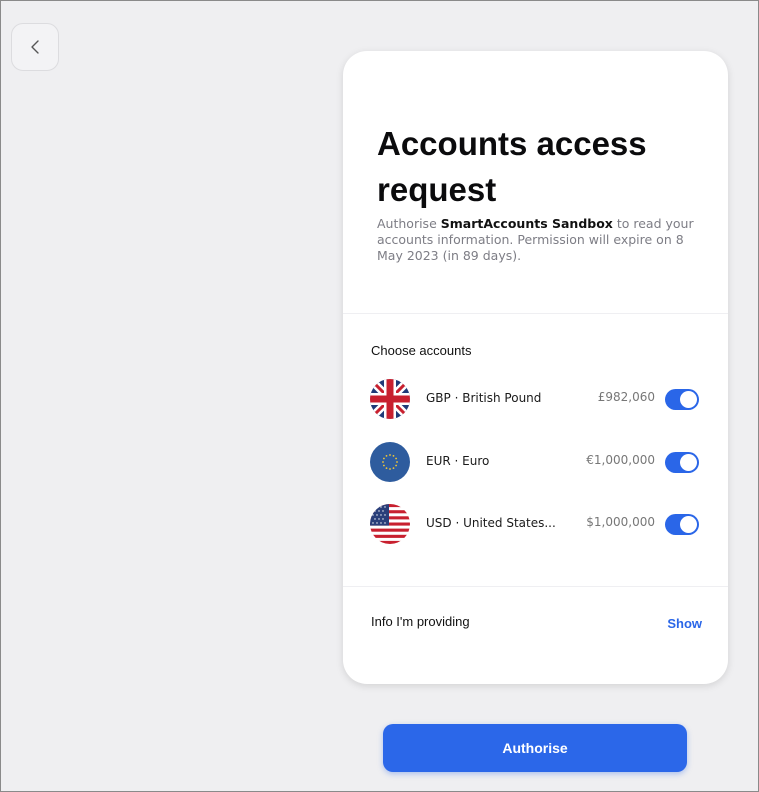  Describe the element at coordinates (512, 166) in the screenshot. I see `page-title: Accounts access request` at that location.